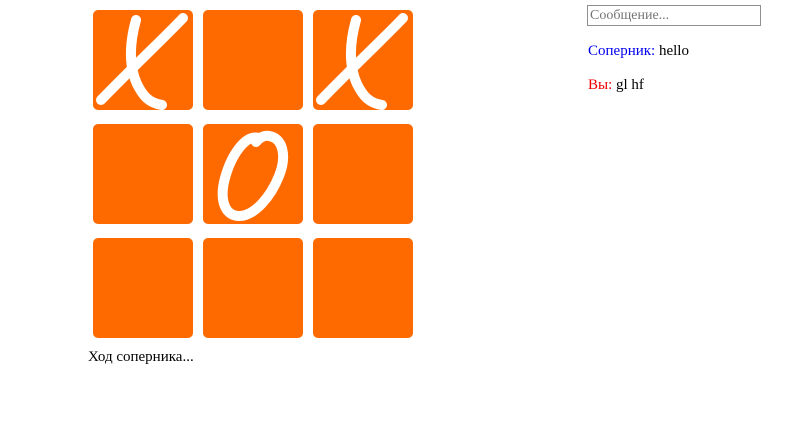  I want to click on chat-message-input, so click(674, 15).